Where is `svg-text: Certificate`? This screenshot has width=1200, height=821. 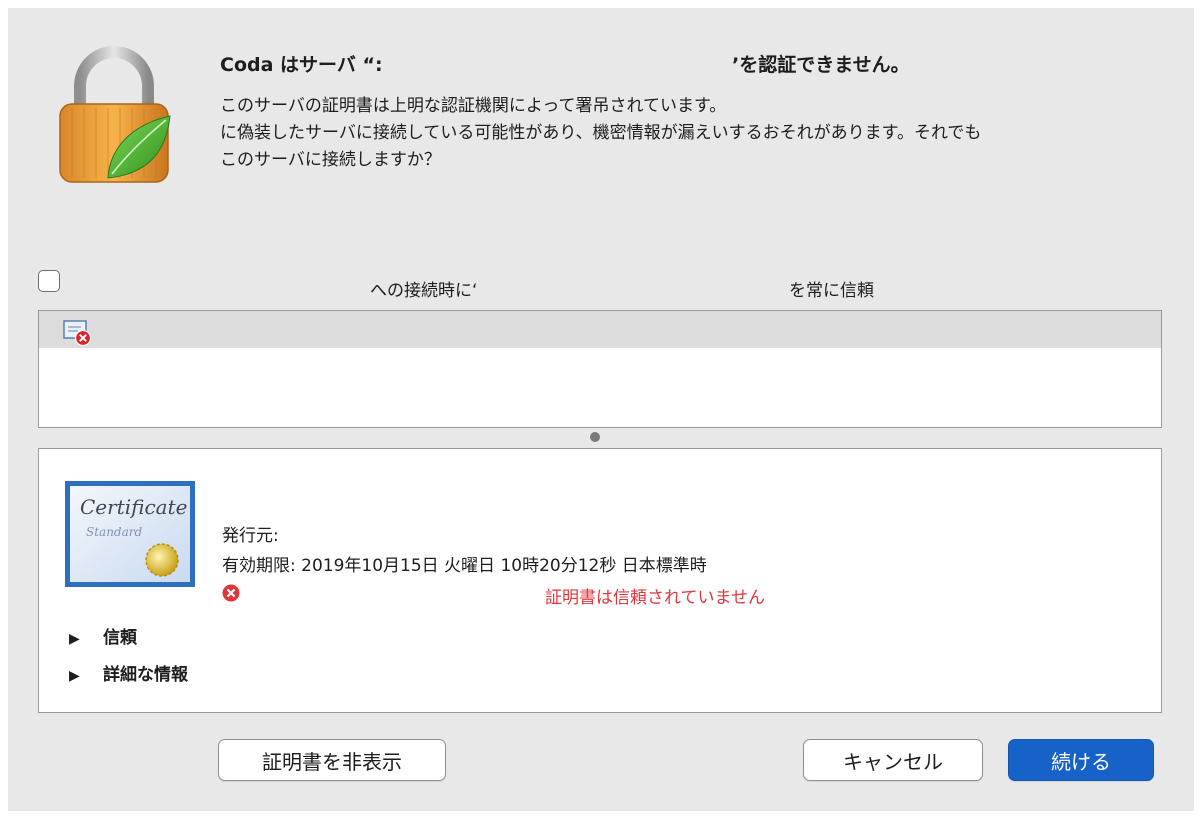 svg-text: Certificate is located at coordinates (133, 507).